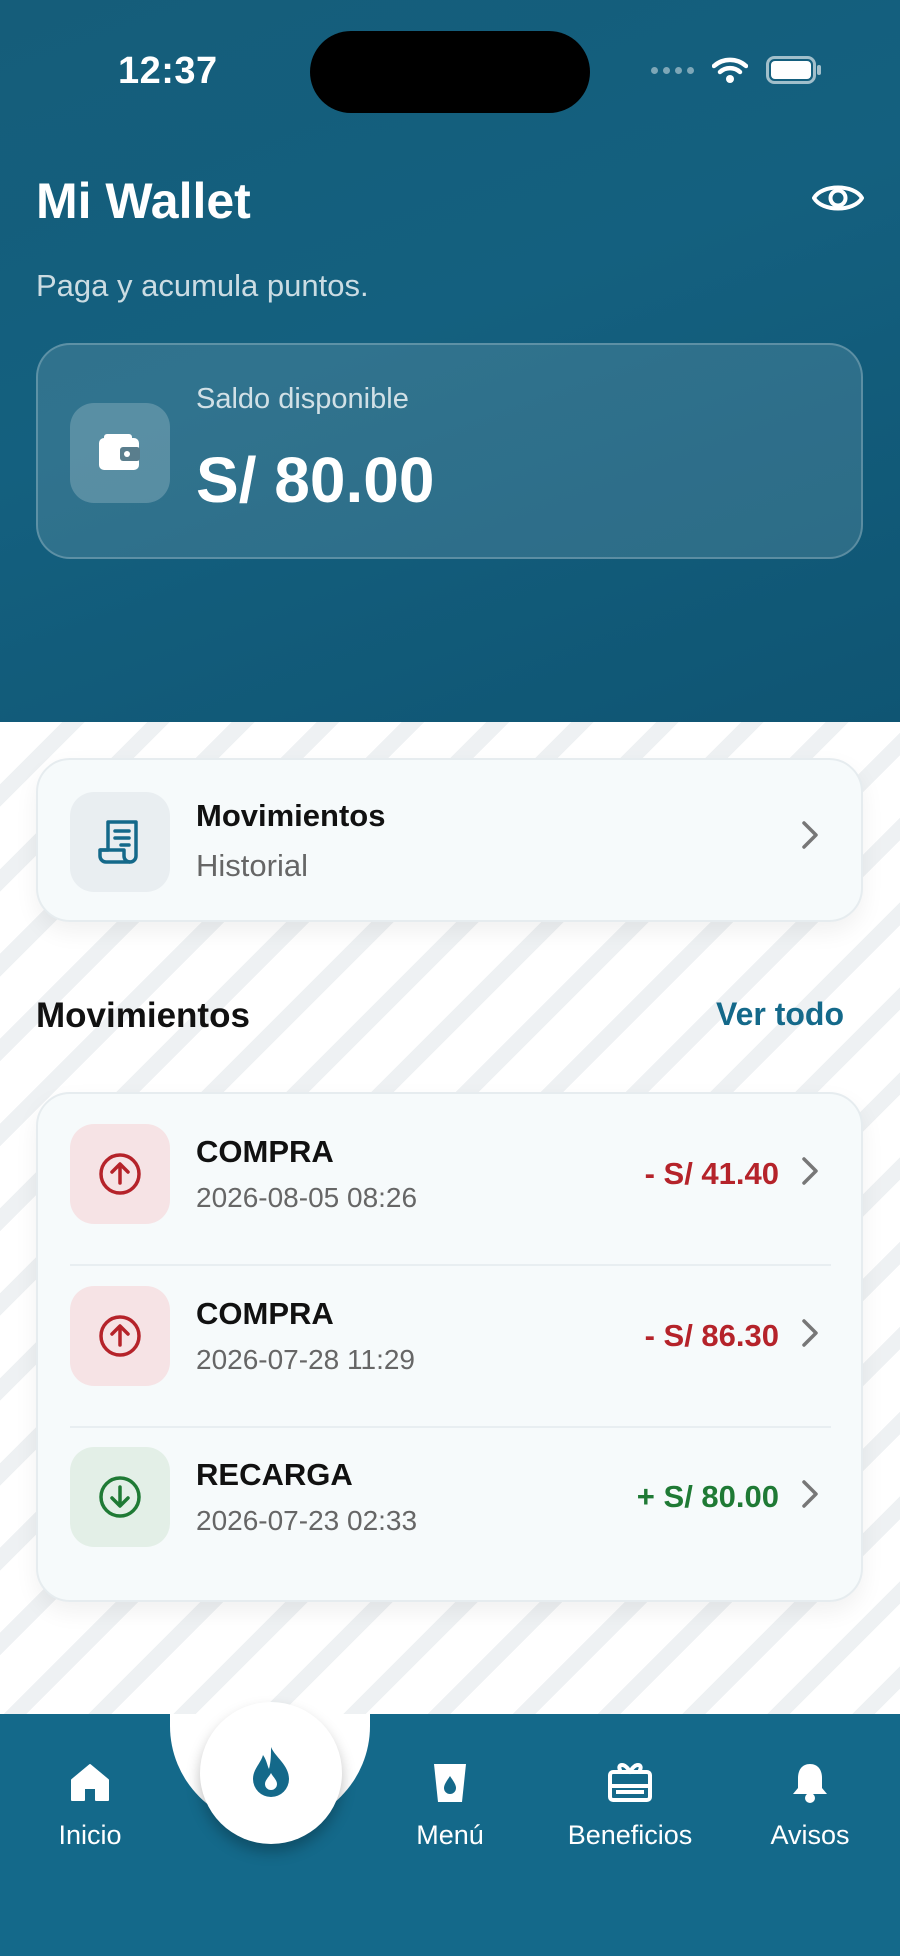 The height and width of the screenshot is (1956, 900). I want to click on history-card: Movimientos Historial, so click(449, 840).